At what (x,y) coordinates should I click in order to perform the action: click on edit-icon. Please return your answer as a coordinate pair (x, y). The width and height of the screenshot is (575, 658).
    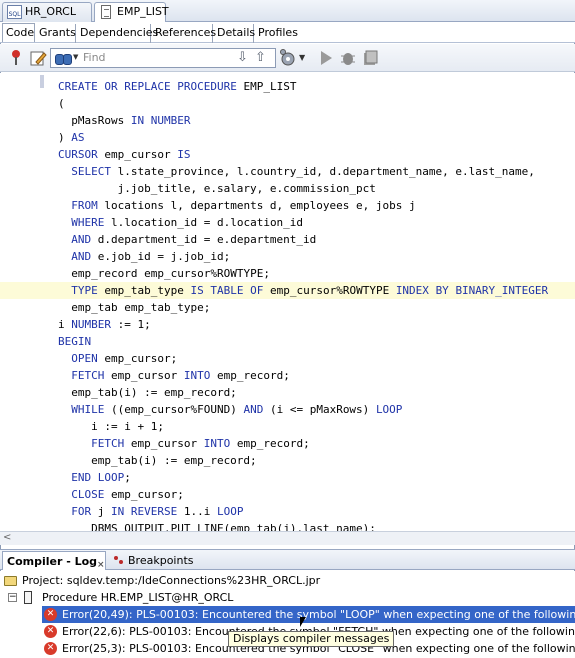
    Looking at the image, I should click on (38, 58).